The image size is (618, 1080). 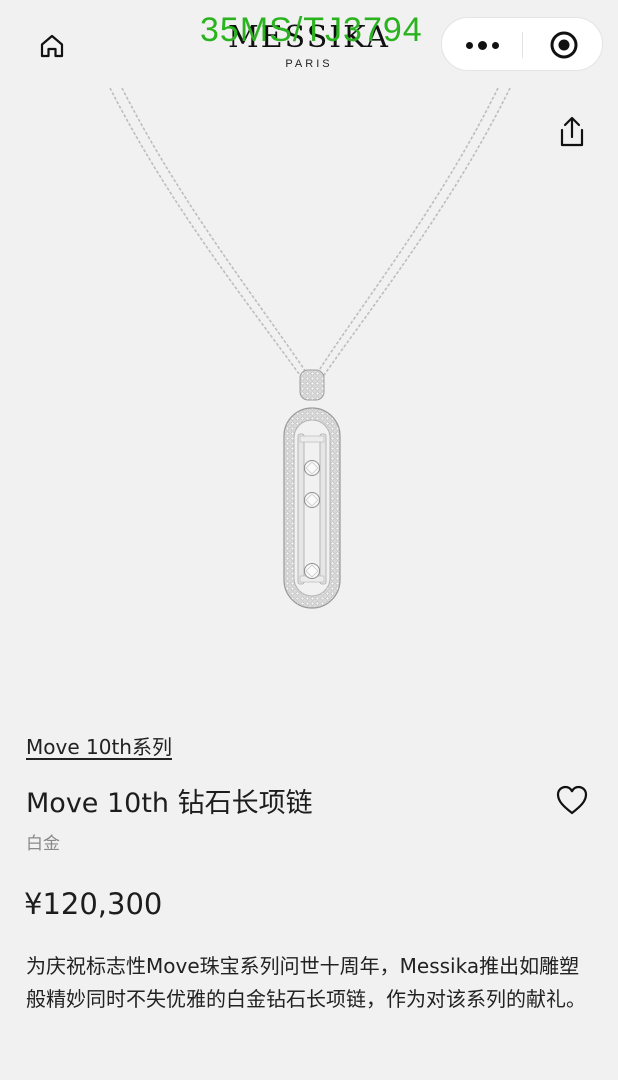 I want to click on close-button, so click(x=563, y=45).